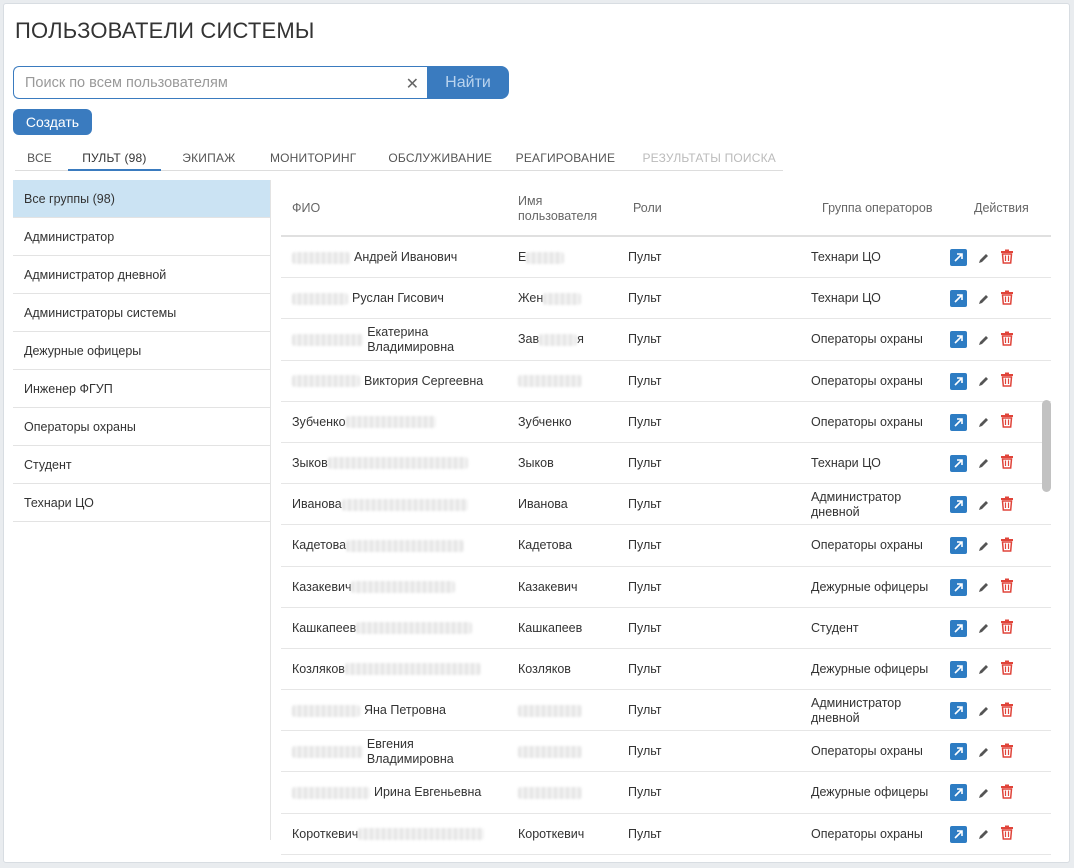  What do you see at coordinates (563, 208) in the screenshot?
I see `column-header-username: Имя пользователя` at bounding box center [563, 208].